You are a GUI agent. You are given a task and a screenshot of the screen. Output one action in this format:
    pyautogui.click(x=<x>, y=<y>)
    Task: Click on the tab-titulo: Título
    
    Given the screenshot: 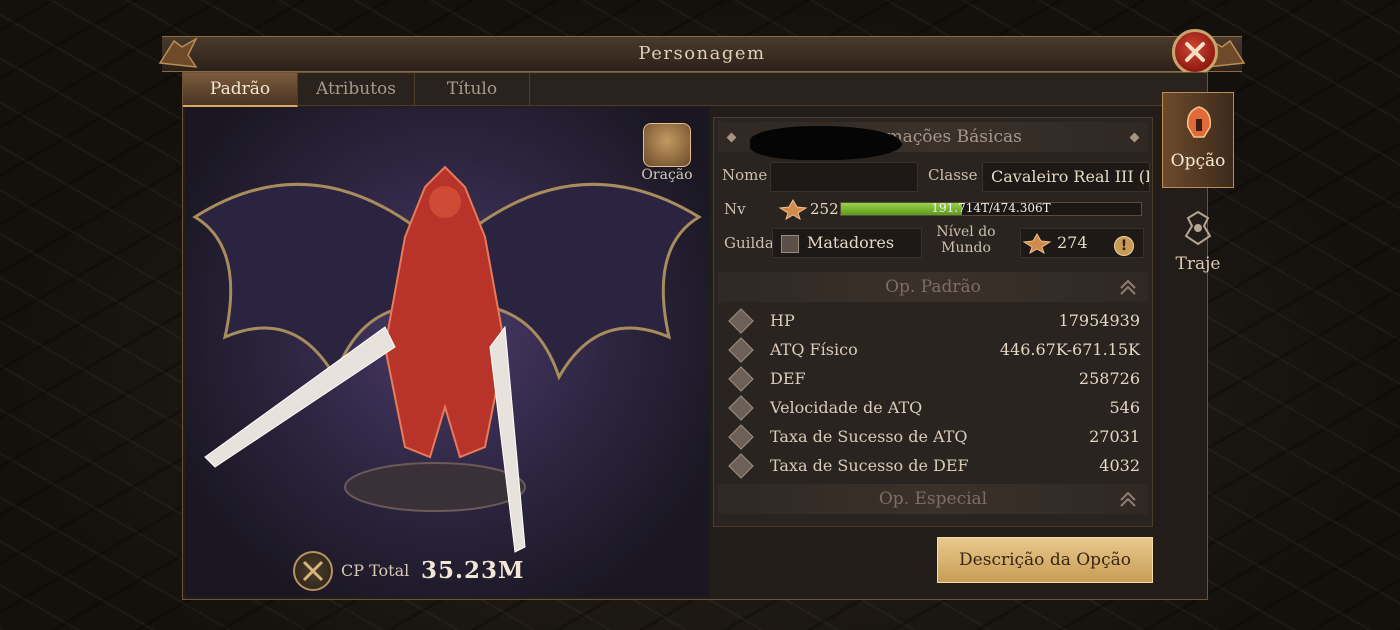 What is the action you would take?
    pyautogui.click(x=472, y=89)
    